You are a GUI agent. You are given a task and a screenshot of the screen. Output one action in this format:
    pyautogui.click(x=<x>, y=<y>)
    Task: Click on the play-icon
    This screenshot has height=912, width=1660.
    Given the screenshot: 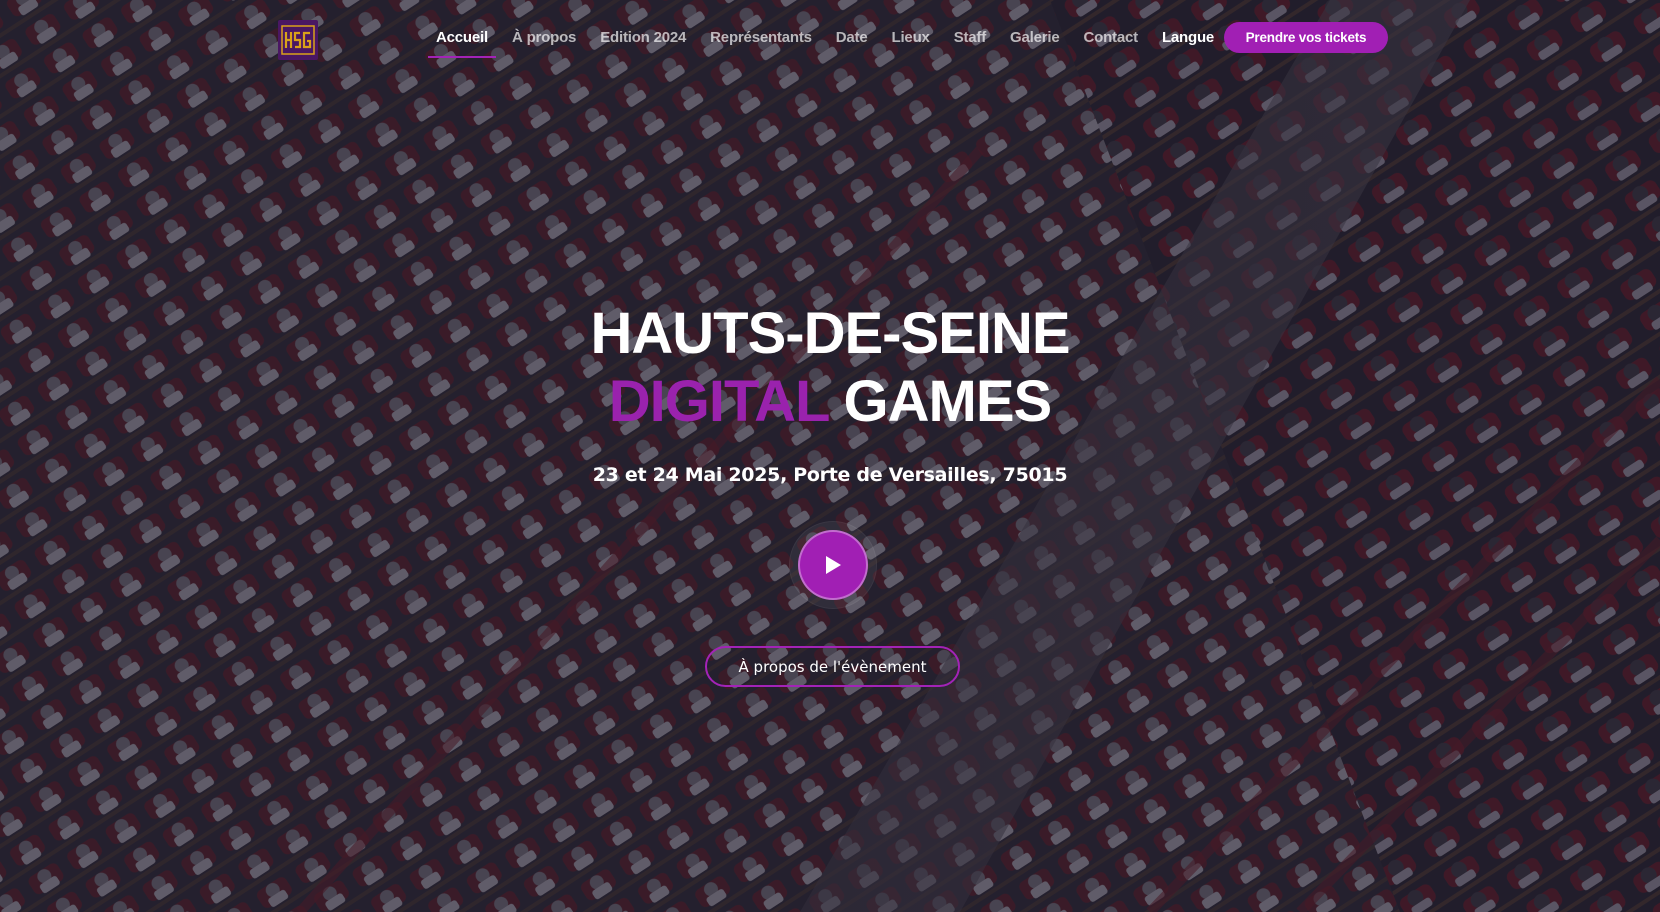 What is the action you would take?
    pyautogui.click(x=833, y=565)
    